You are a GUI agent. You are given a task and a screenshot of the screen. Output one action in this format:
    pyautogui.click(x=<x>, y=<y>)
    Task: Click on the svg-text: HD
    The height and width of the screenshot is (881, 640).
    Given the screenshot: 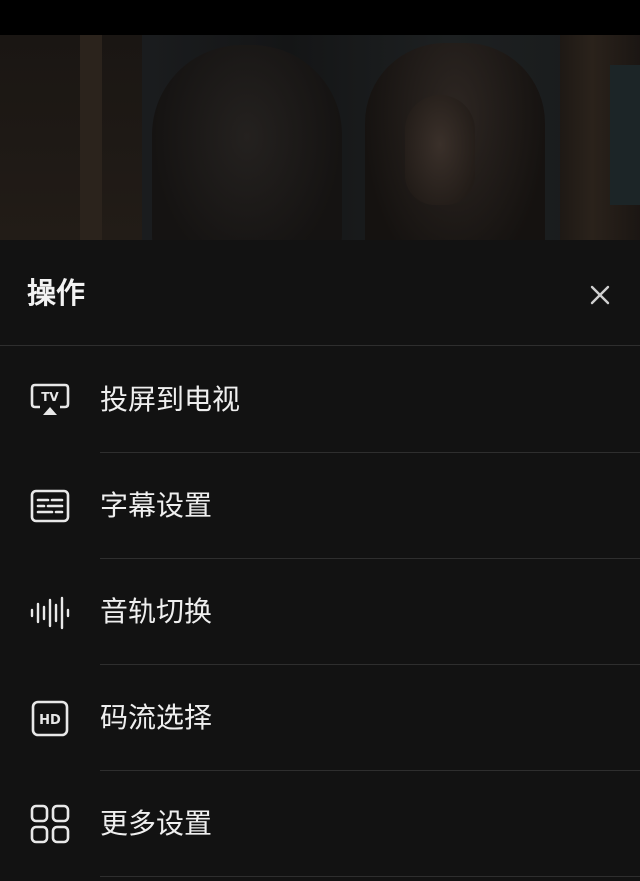 What is the action you would take?
    pyautogui.click(x=50, y=720)
    